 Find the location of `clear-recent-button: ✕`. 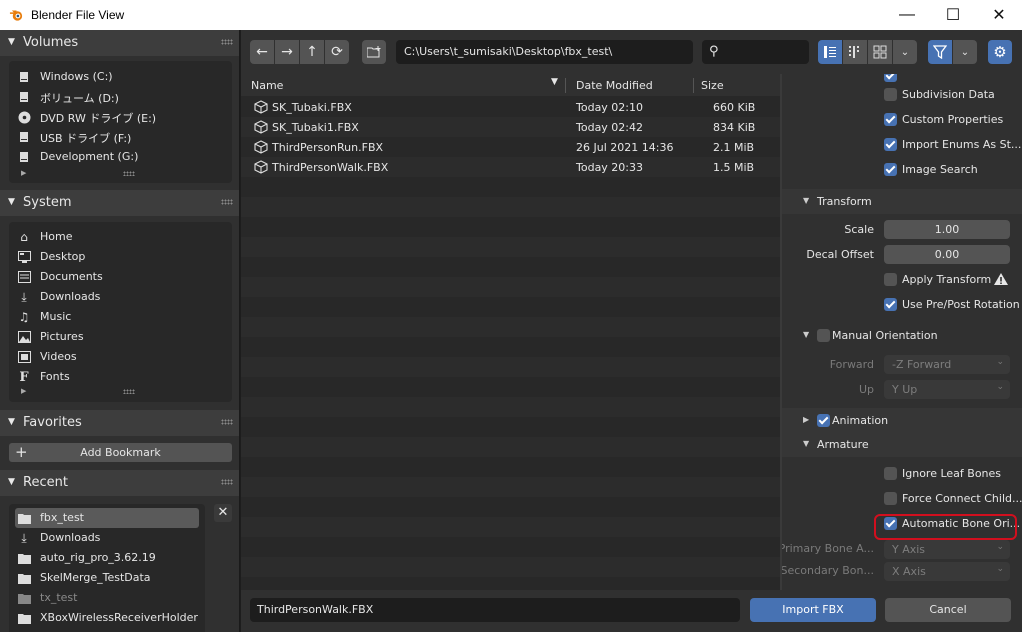

clear-recent-button: ✕ is located at coordinates (223, 513).